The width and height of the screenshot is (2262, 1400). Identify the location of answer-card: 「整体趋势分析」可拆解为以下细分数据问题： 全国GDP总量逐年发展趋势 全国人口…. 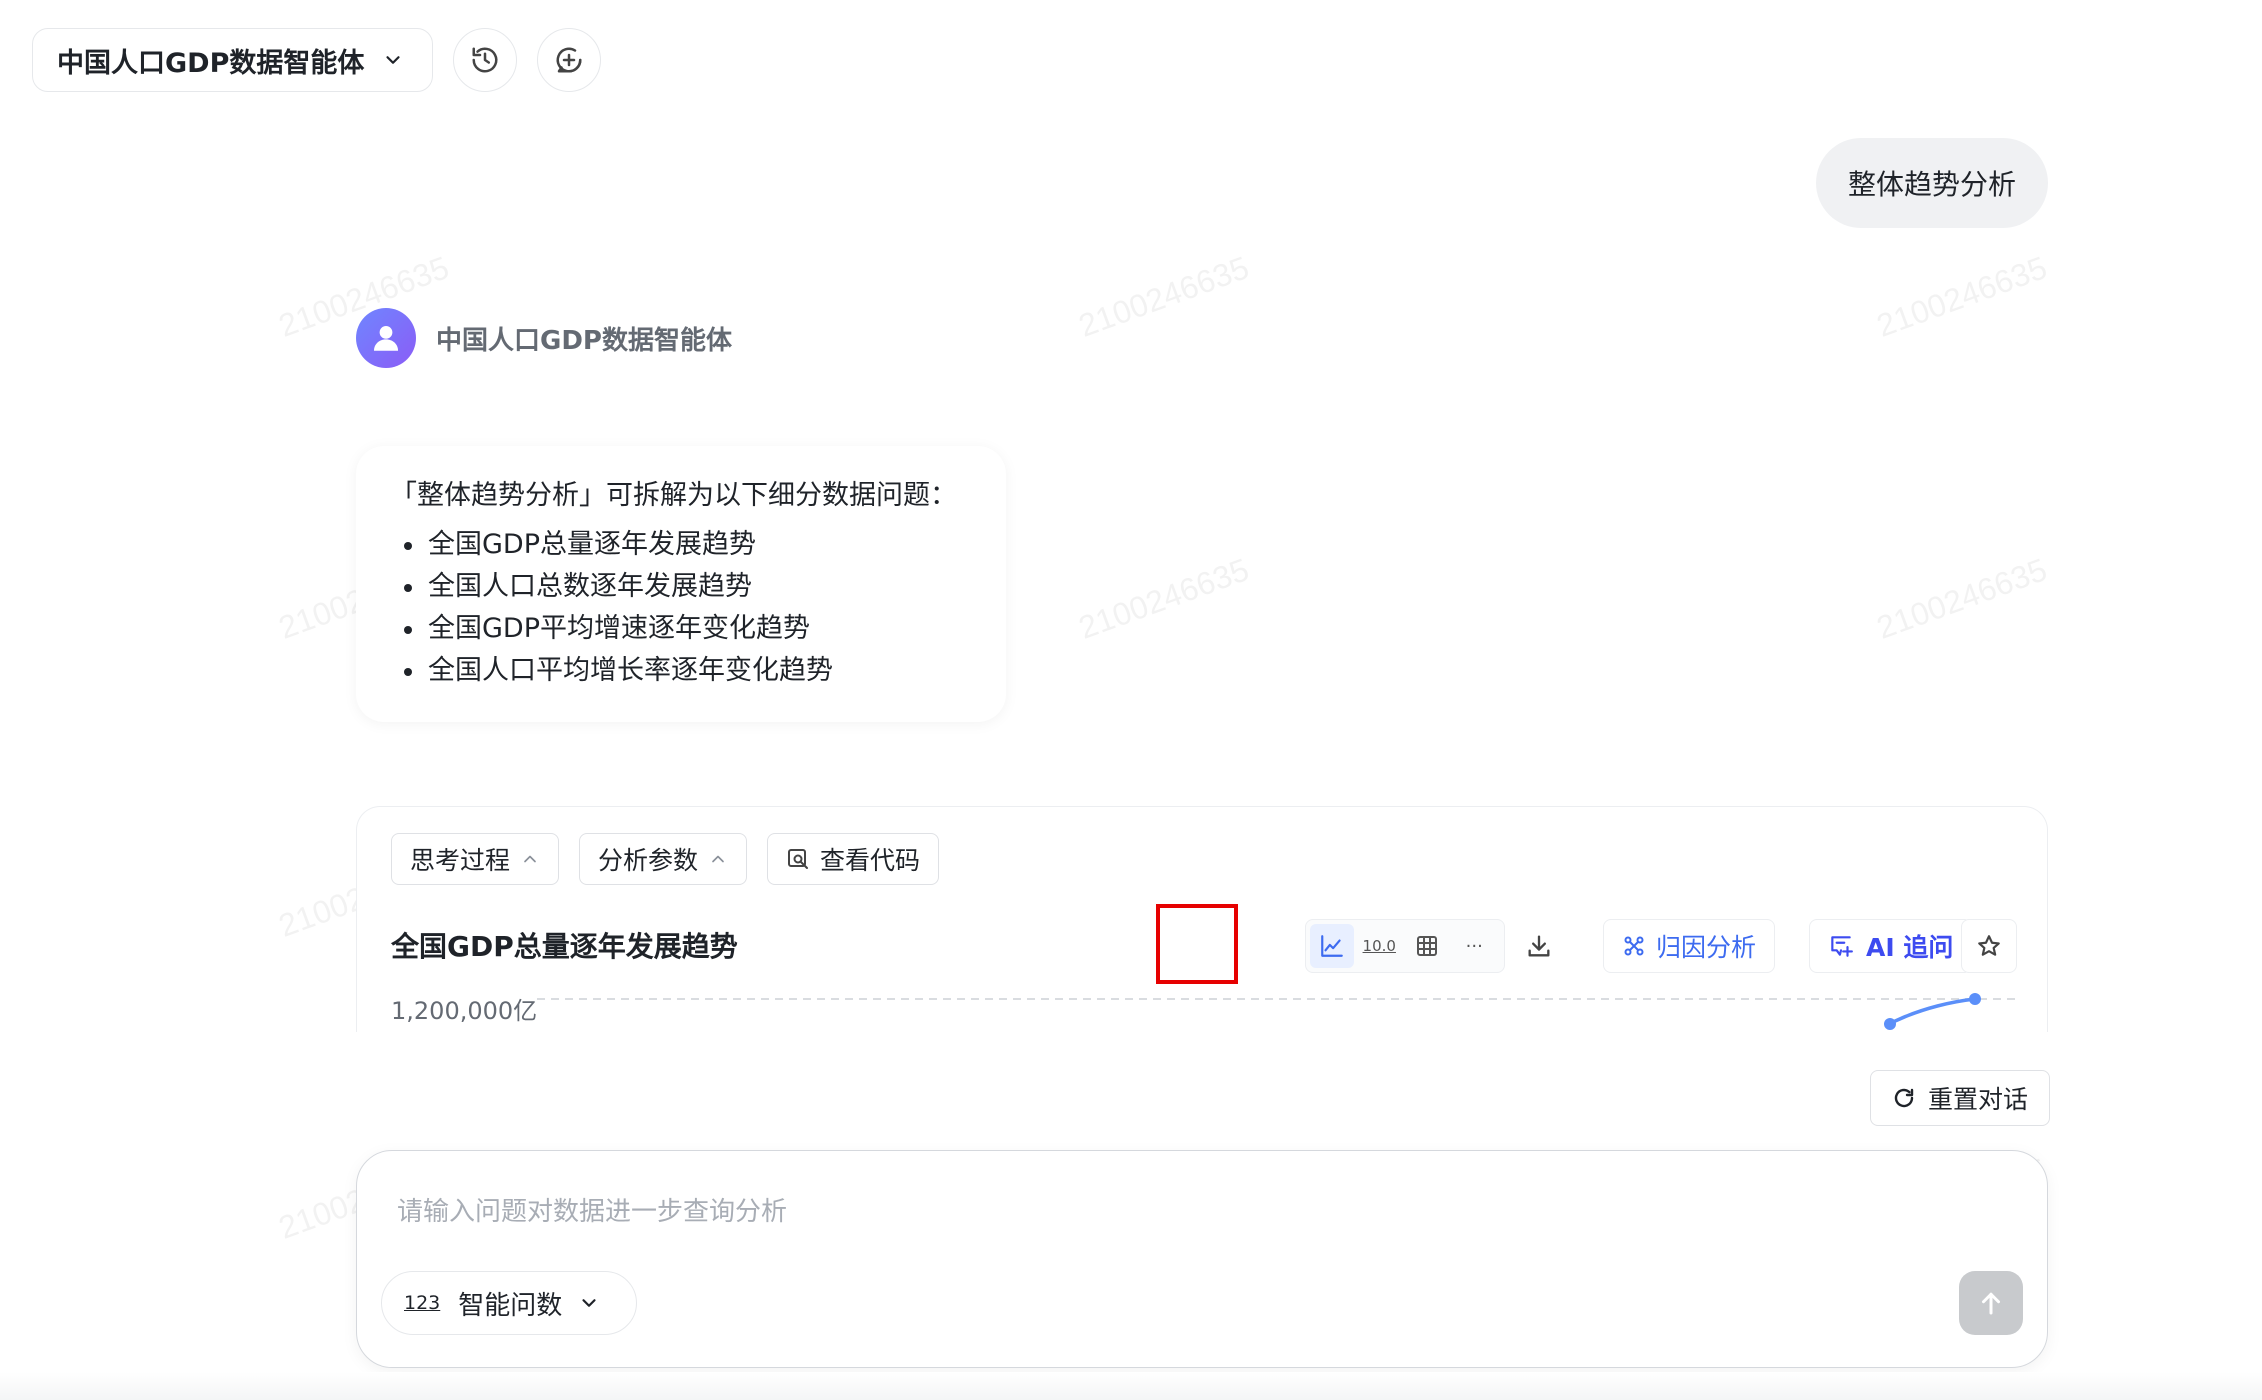
(681, 584).